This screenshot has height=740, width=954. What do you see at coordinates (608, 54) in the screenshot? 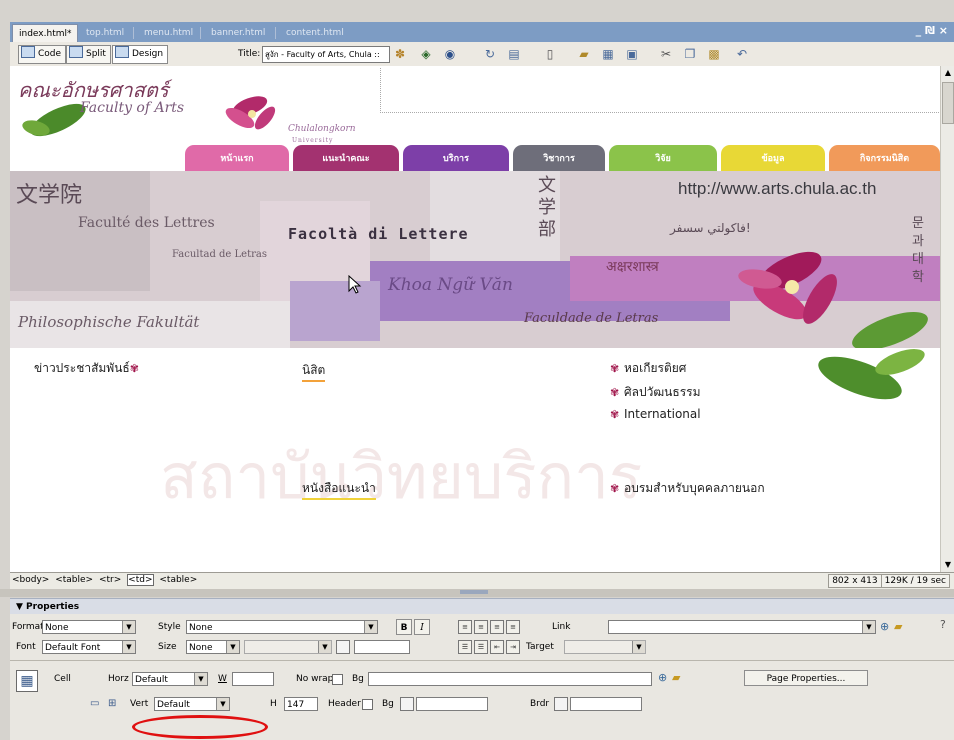
I see `save-icon: ▦` at bounding box center [608, 54].